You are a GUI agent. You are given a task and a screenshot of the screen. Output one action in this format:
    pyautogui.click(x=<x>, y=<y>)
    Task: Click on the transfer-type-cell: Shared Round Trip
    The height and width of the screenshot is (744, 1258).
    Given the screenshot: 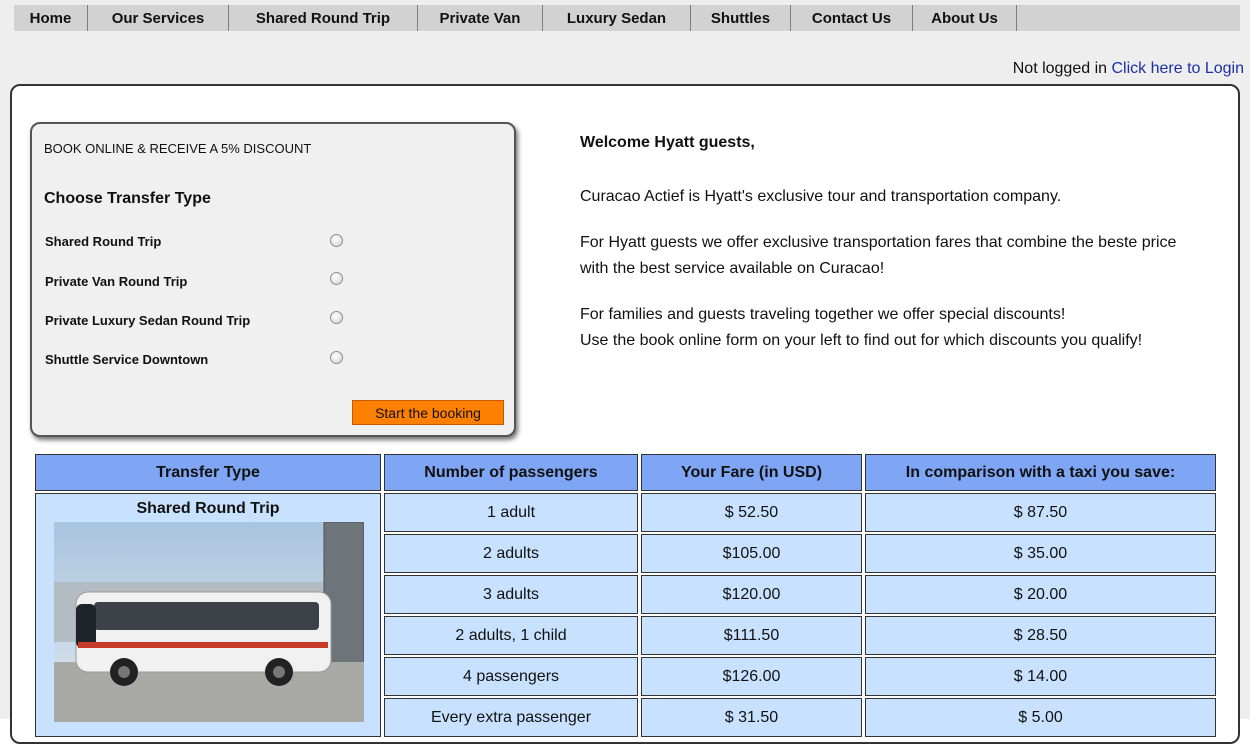 What is the action you would take?
    pyautogui.click(x=208, y=615)
    